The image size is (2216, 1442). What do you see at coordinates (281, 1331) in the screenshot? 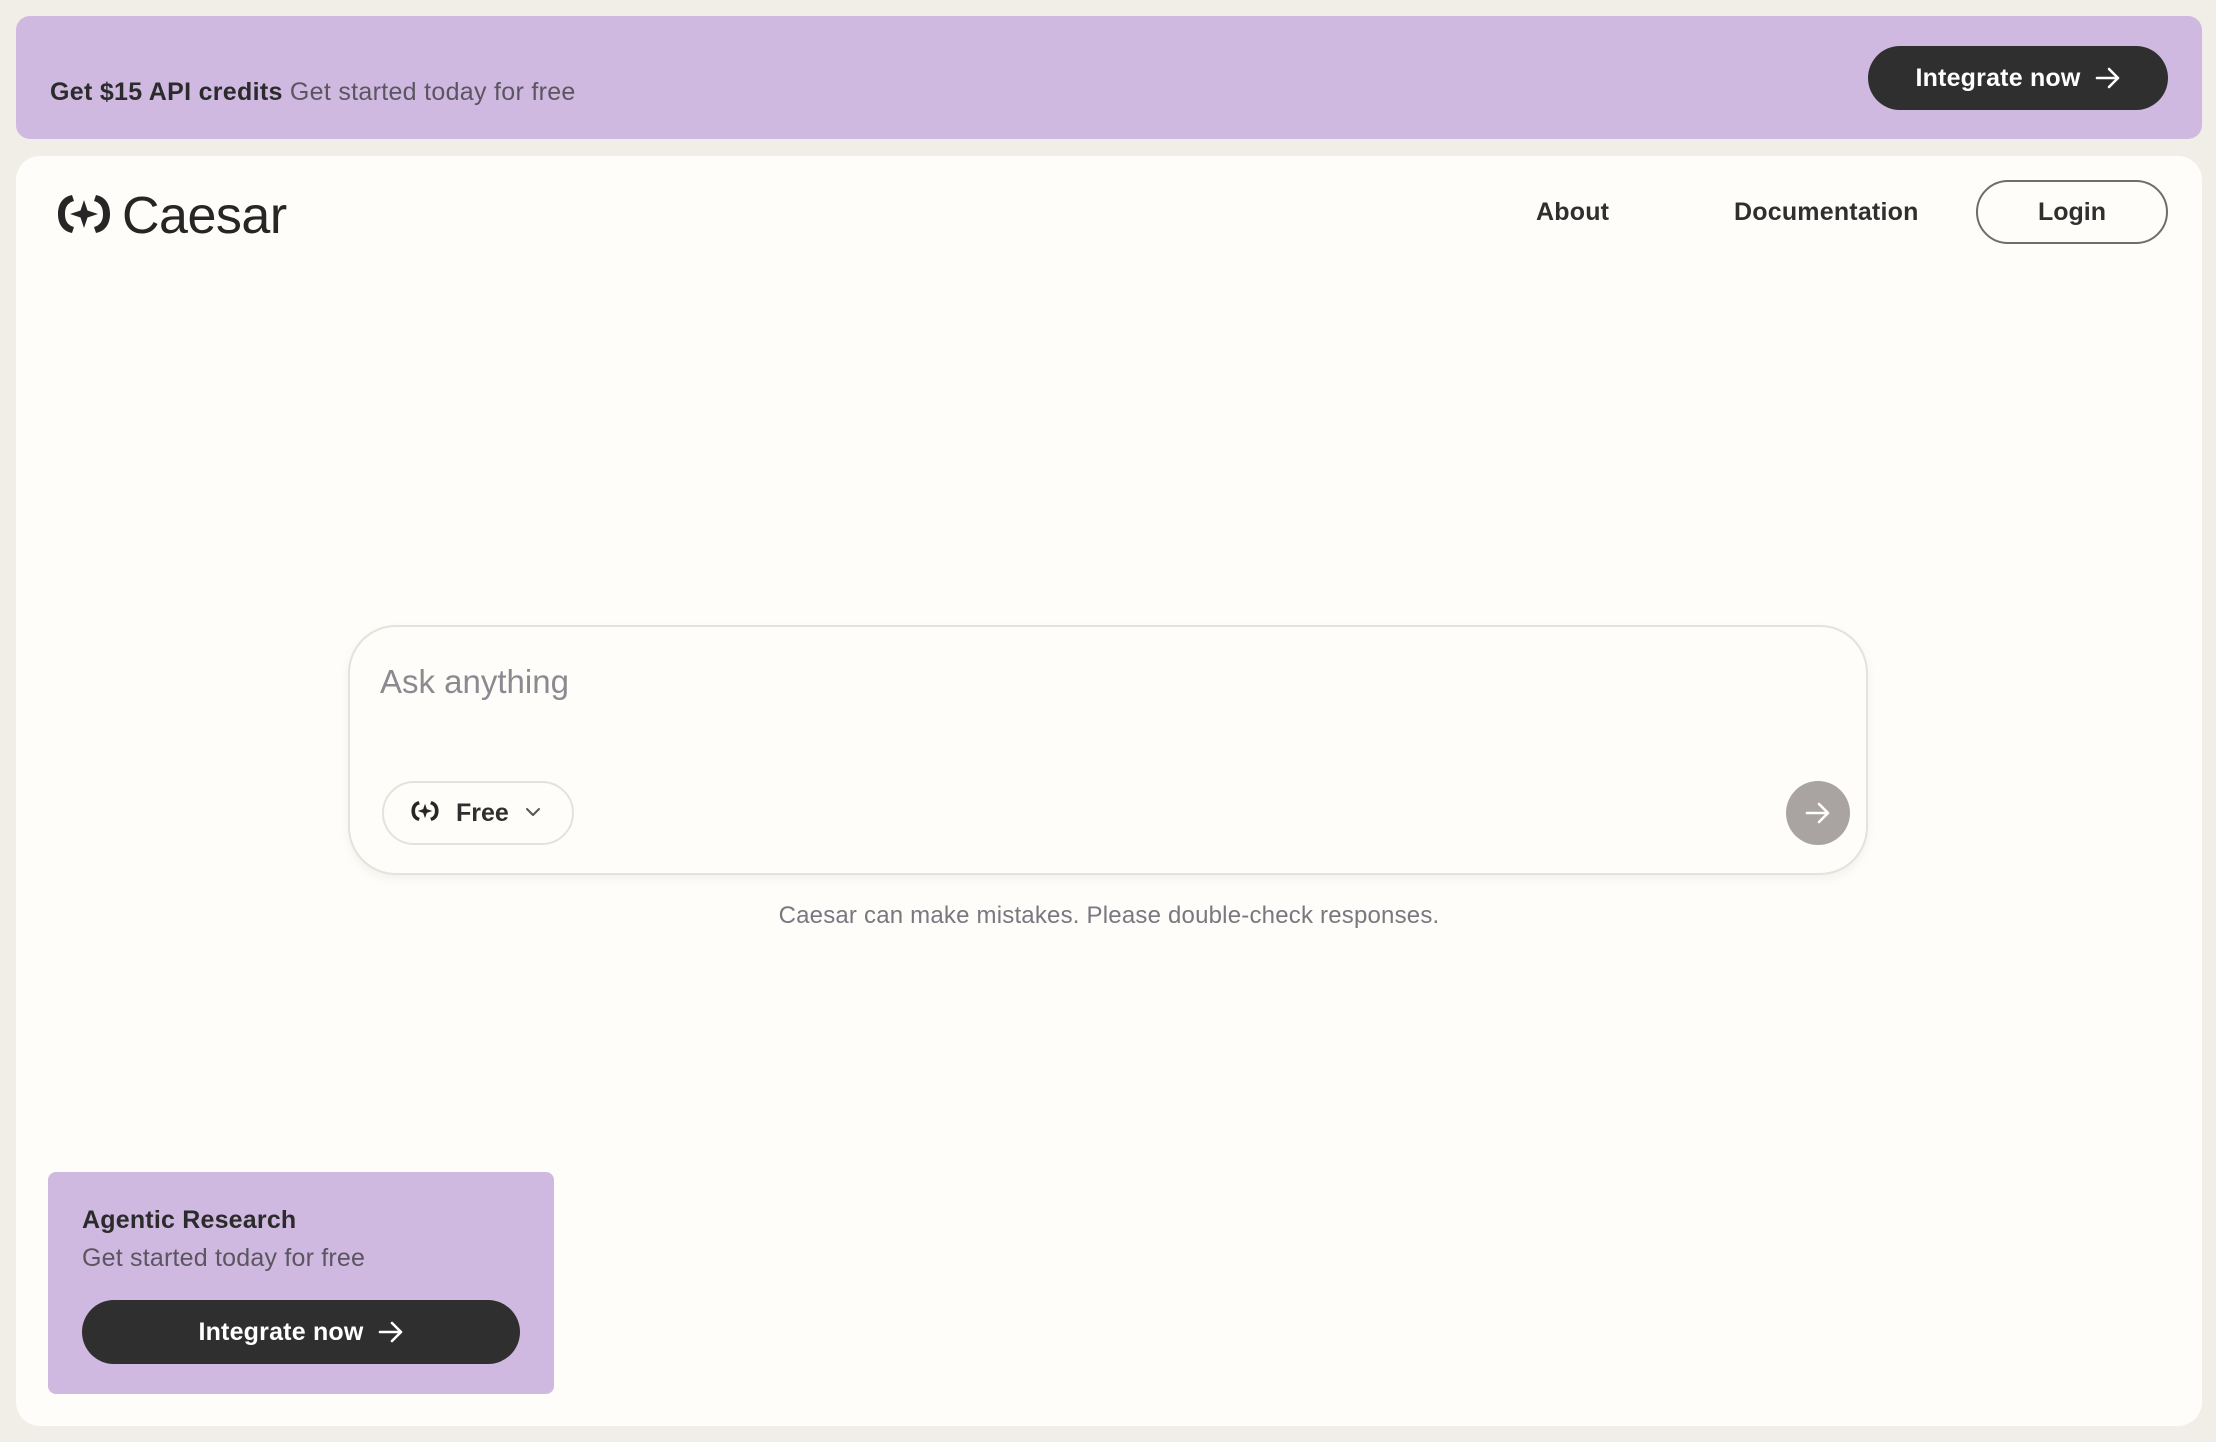
I see `promo-integrate-label: Integrate now` at bounding box center [281, 1331].